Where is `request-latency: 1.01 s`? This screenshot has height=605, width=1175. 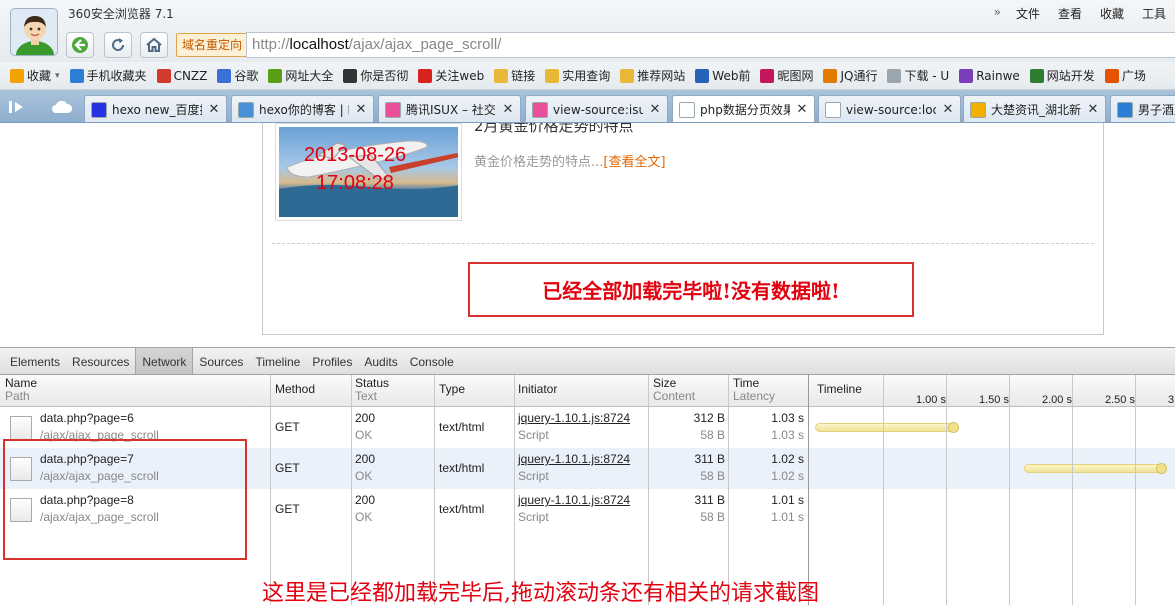 request-latency: 1.01 s is located at coordinates (787, 517).